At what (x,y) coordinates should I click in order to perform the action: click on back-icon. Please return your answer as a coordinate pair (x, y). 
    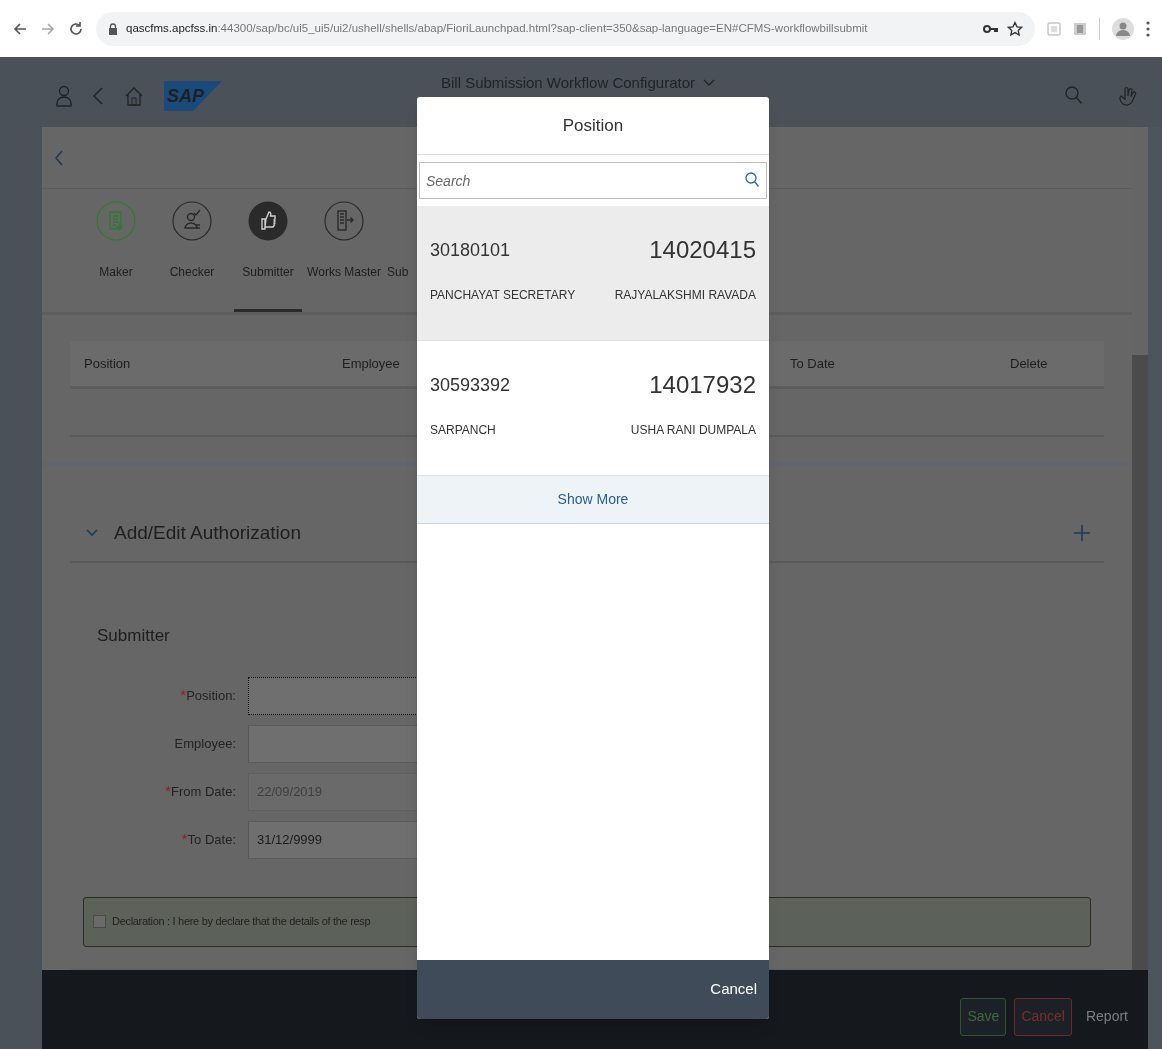
    Looking at the image, I should click on (20, 28).